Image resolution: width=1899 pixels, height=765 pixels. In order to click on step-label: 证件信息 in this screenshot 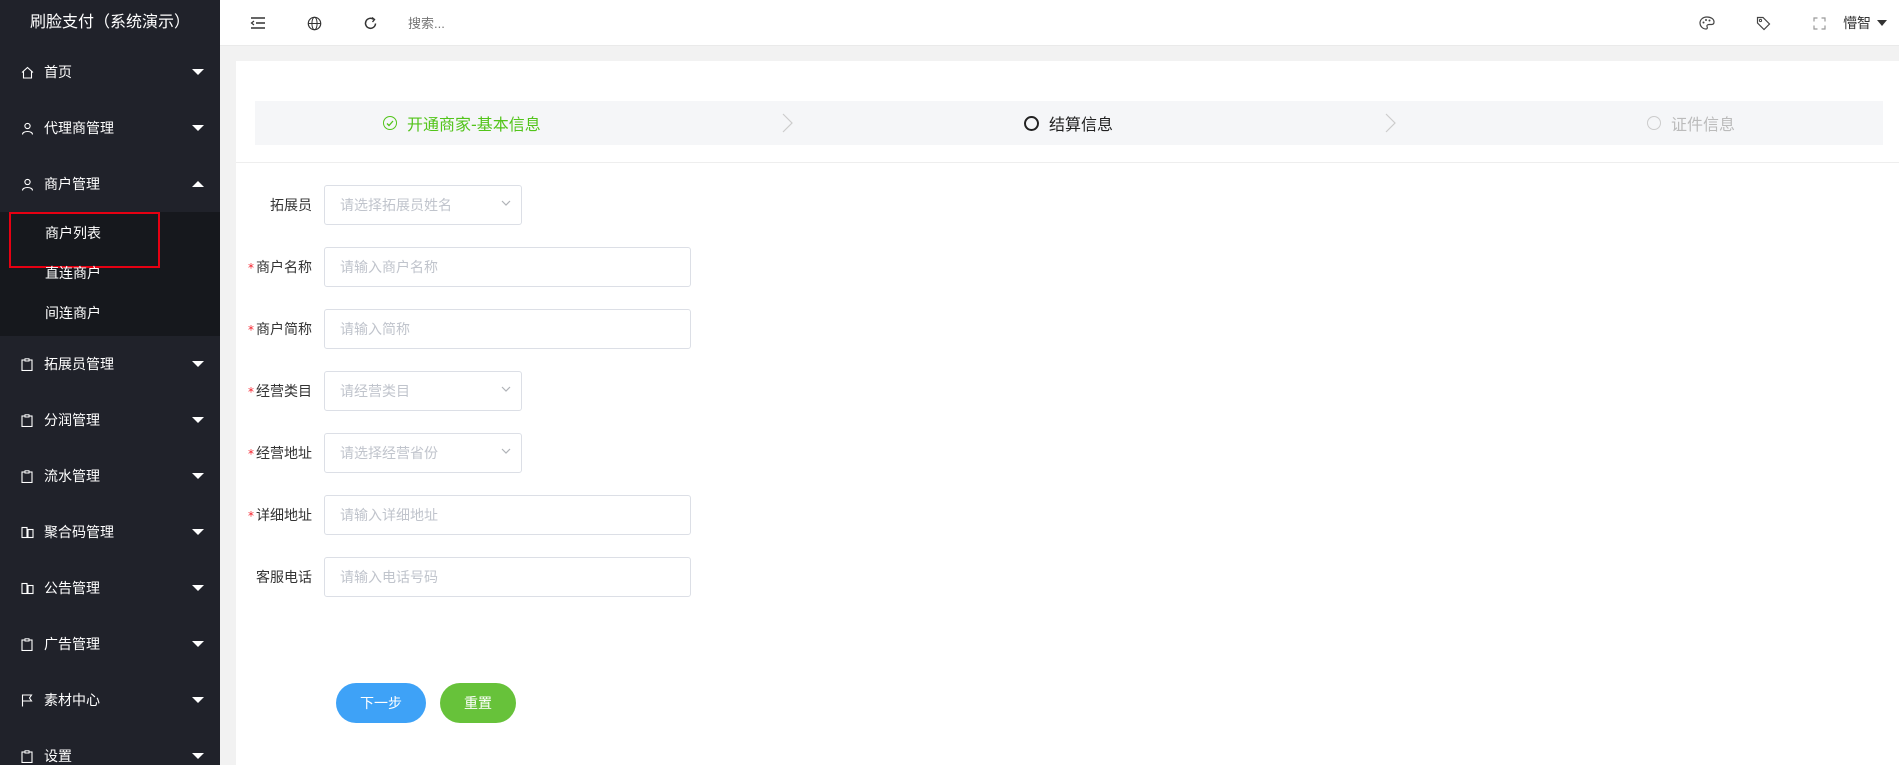, I will do `click(1703, 124)`.